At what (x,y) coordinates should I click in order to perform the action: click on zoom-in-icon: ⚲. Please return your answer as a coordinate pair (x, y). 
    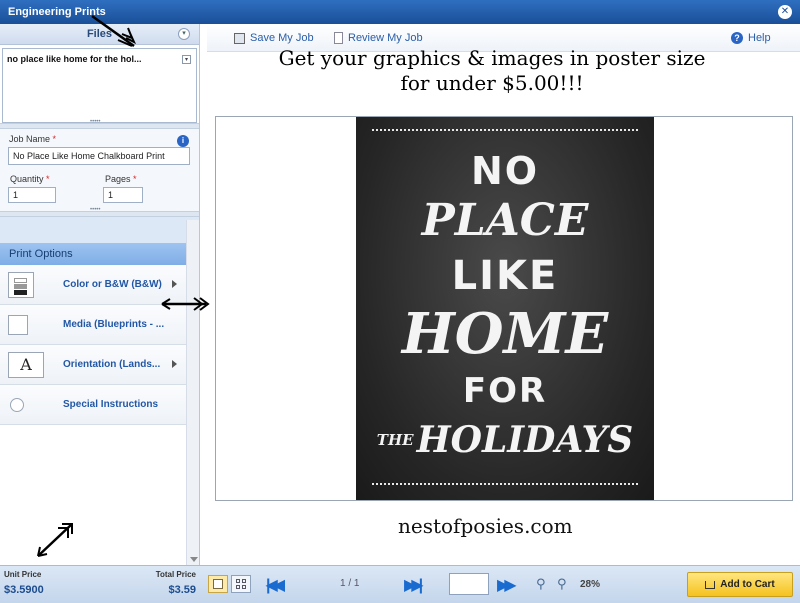
    Looking at the image, I should click on (562, 584).